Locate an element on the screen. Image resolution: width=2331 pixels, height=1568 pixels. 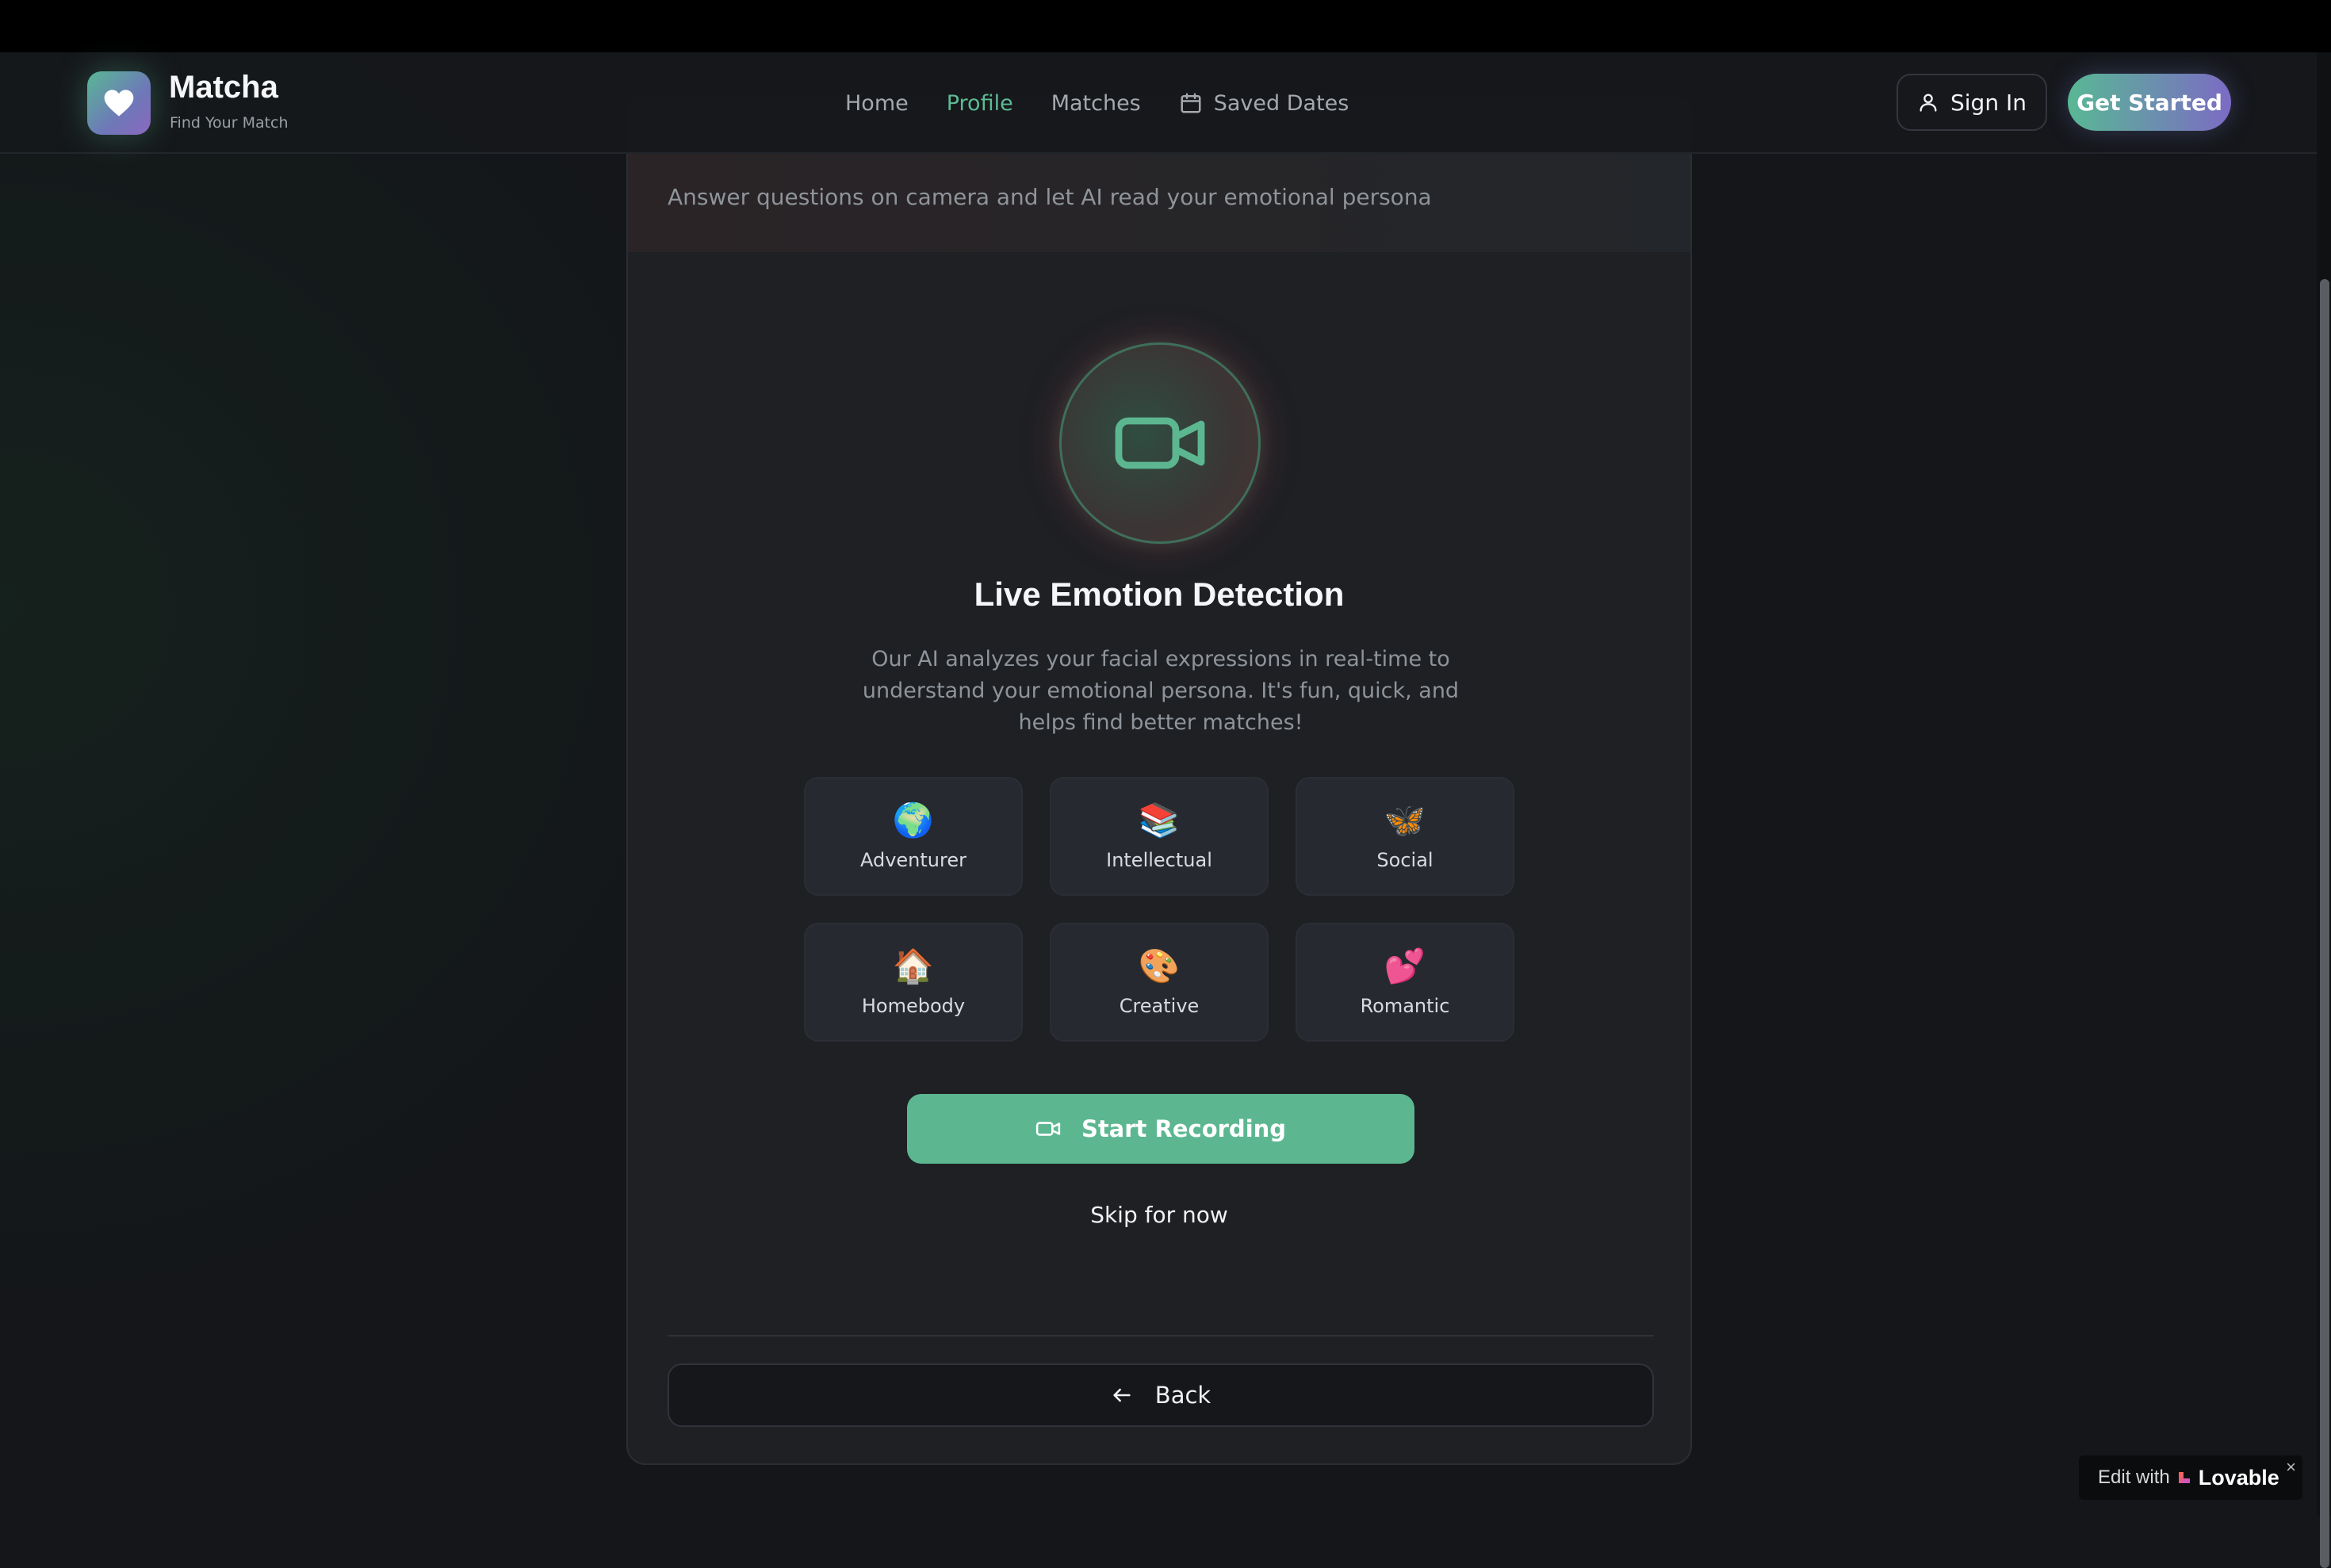
top-black-bar is located at coordinates (1165, 26).